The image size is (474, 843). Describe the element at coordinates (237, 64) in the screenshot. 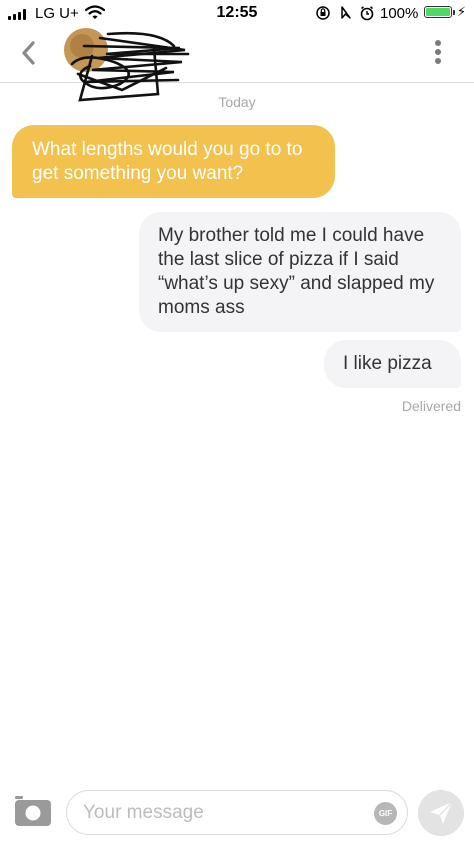

I see `chat-header` at that location.